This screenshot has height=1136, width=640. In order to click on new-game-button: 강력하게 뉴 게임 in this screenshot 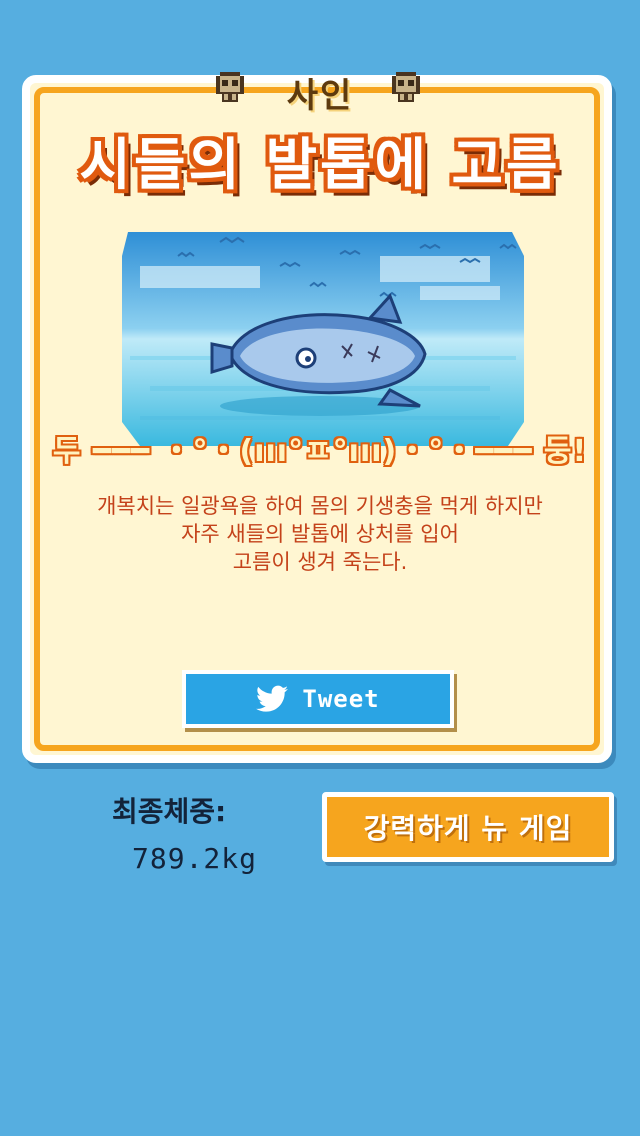, I will do `click(468, 827)`.